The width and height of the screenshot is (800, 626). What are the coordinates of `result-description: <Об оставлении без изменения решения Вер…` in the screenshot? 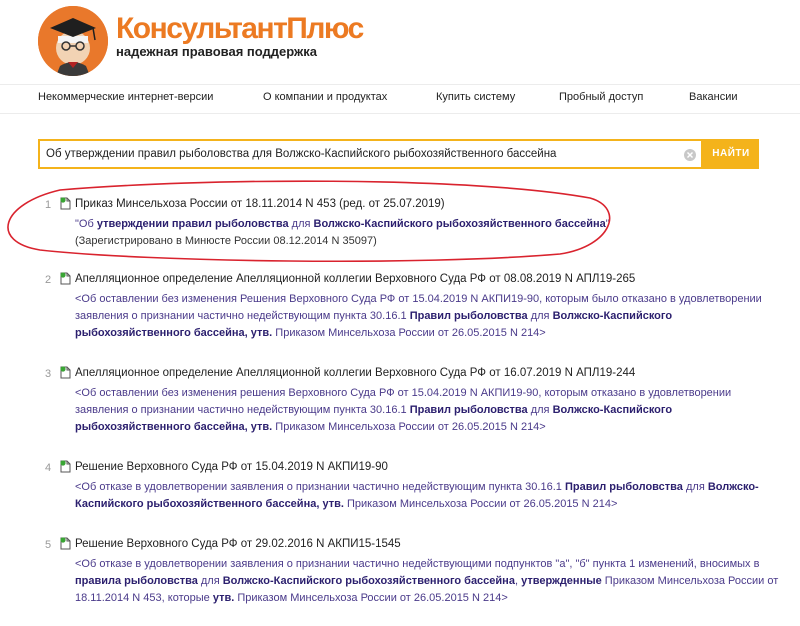 It's located at (430, 410).